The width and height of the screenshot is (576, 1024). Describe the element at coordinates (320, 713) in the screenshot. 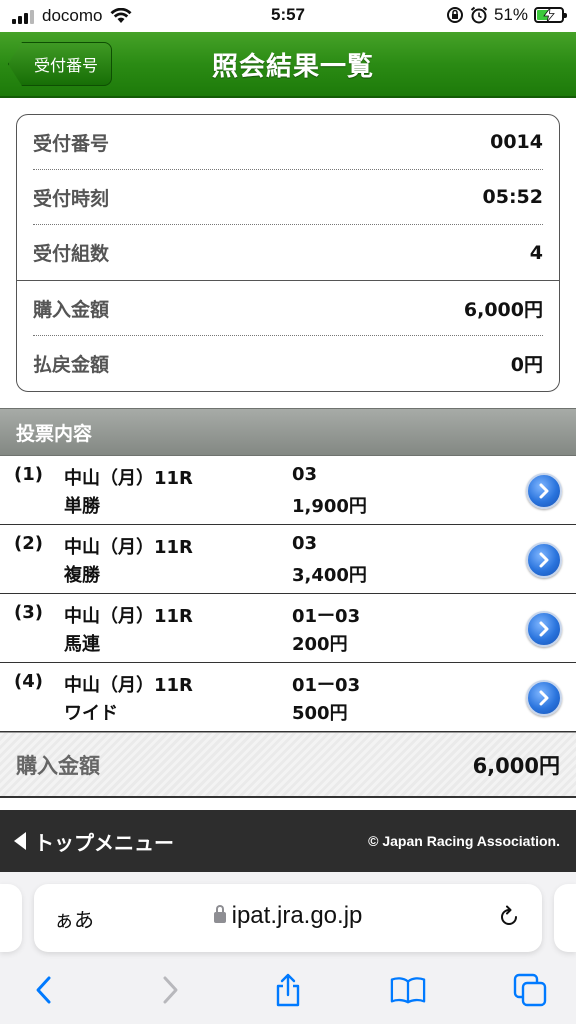

I see `ticket-amount: 500円` at that location.